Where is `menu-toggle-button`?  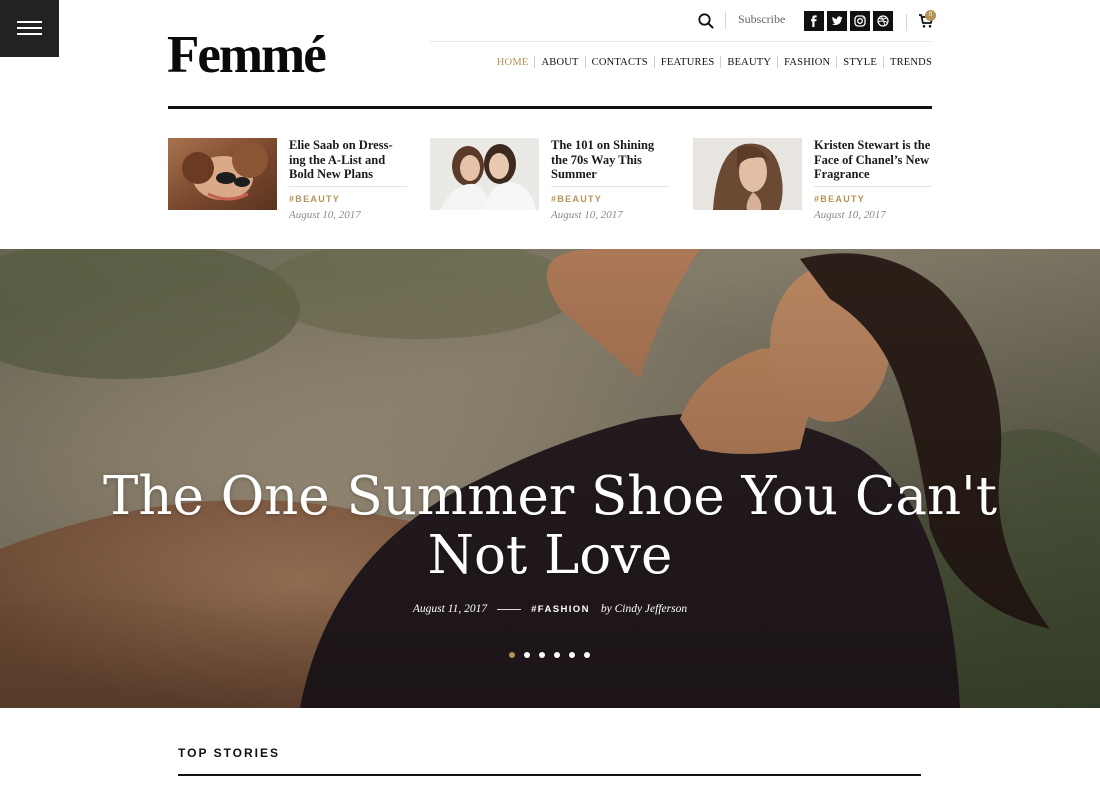 menu-toggle-button is located at coordinates (29, 28).